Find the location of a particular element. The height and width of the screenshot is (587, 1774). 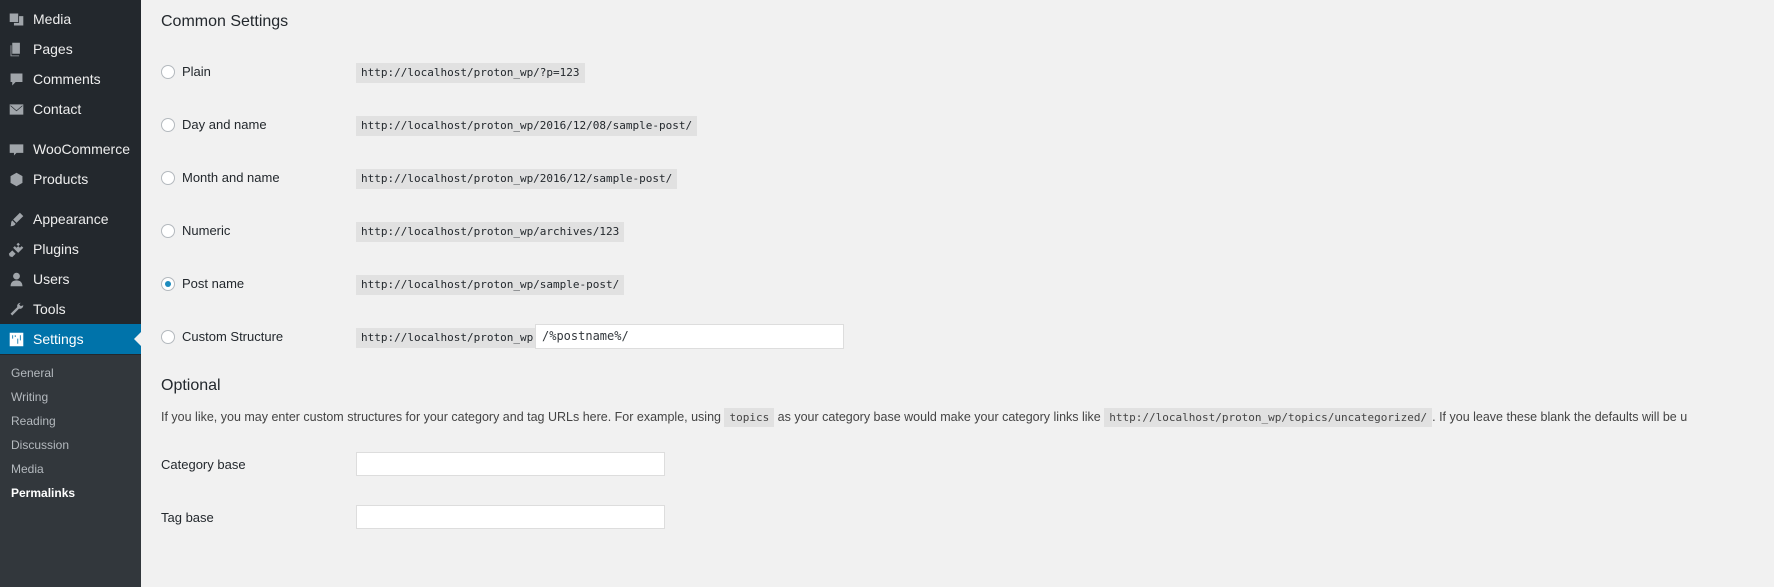

url-example-numeric: http://localhost/proton_wp/archives/123 is located at coordinates (490, 232).